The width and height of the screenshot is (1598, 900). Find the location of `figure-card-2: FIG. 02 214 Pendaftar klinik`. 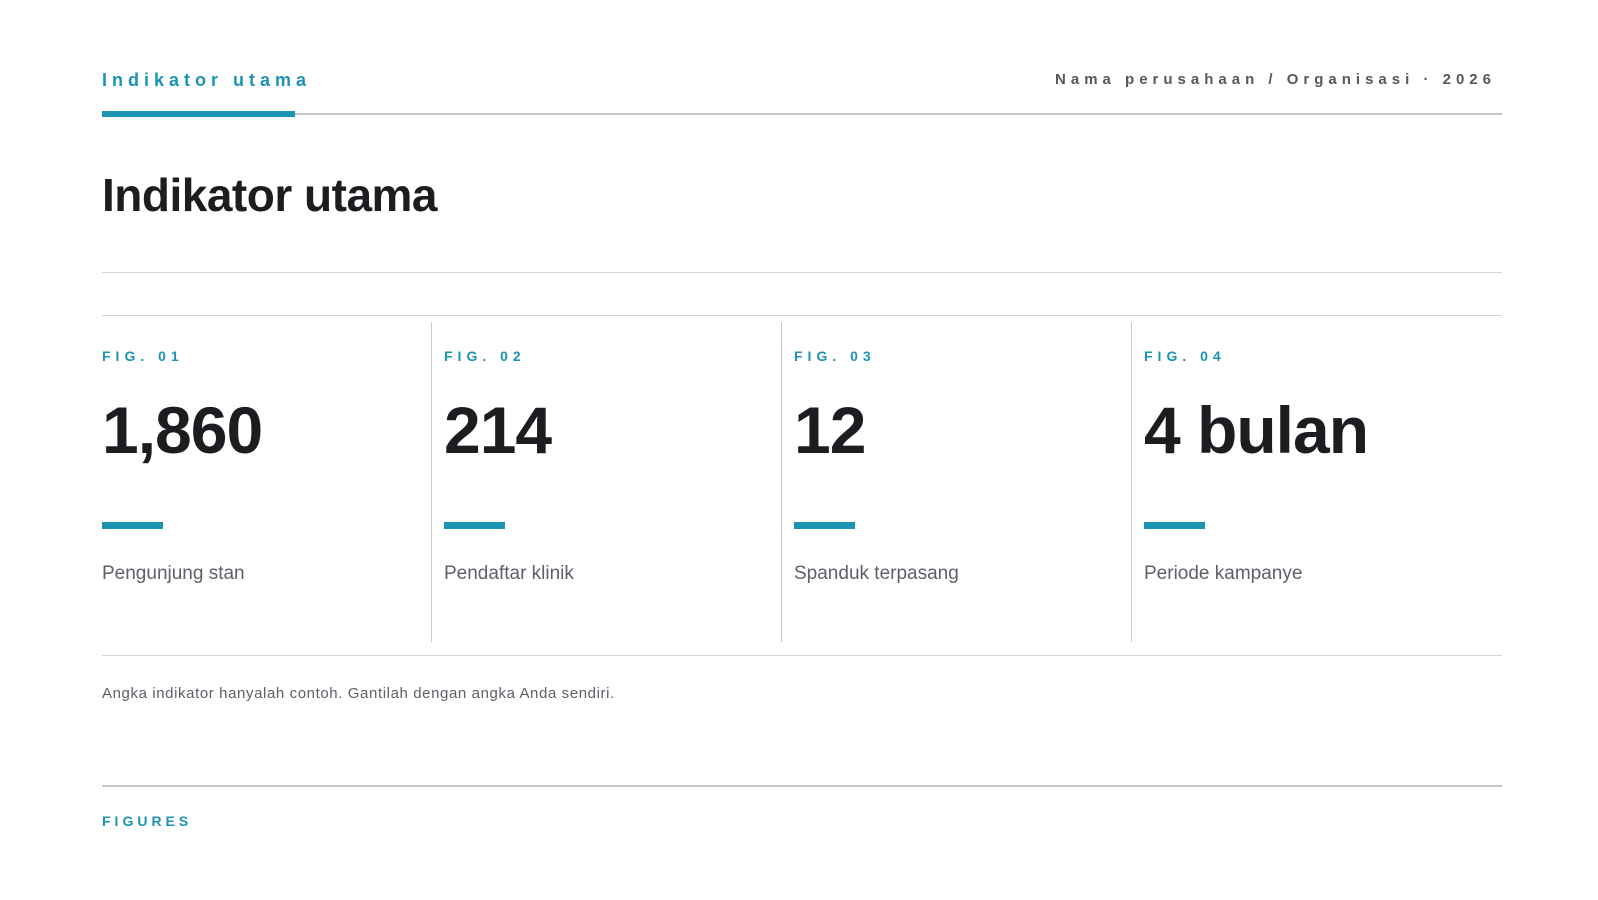

figure-card-2: FIG. 02 214 Pendaftar klinik is located at coordinates (612, 482).